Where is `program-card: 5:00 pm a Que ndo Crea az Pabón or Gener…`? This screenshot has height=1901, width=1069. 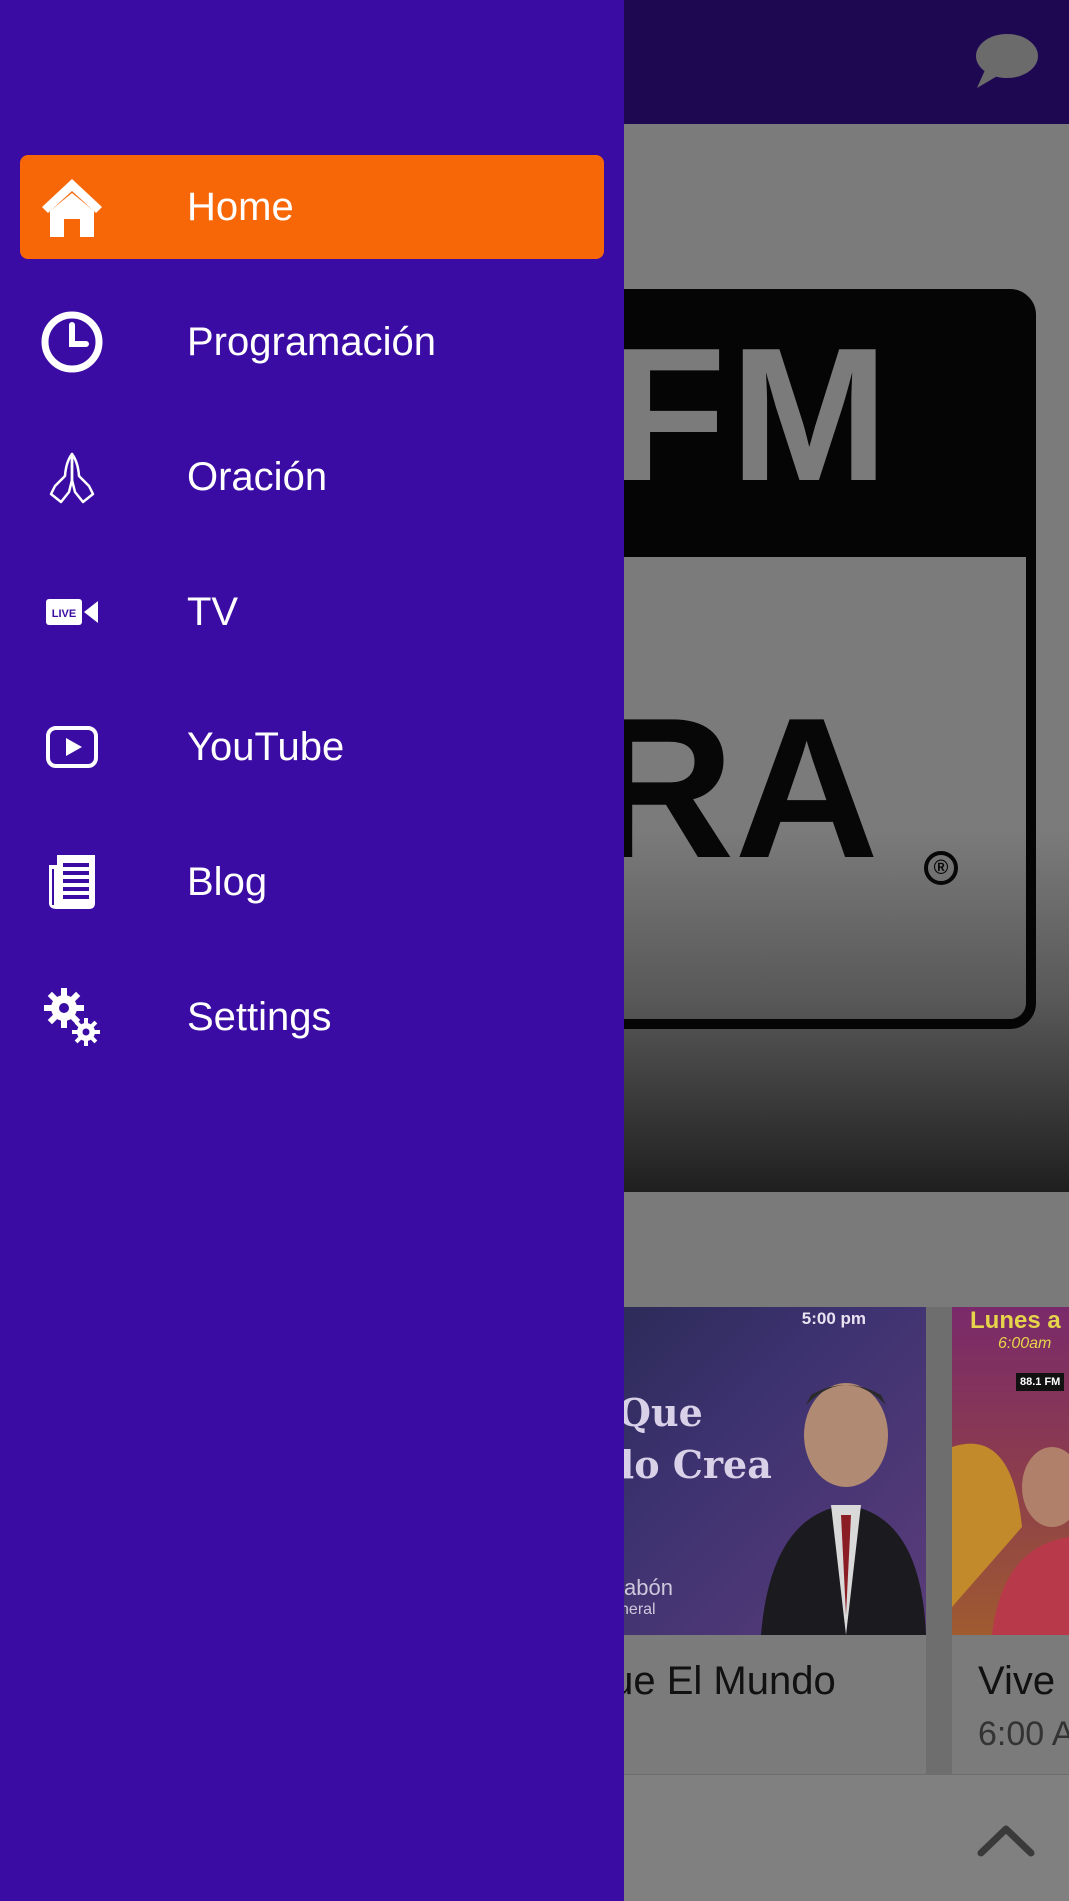
program-card: 5:00 pm a Que ndo Crea az Pabón or Gener… is located at coordinates (753, 1542).